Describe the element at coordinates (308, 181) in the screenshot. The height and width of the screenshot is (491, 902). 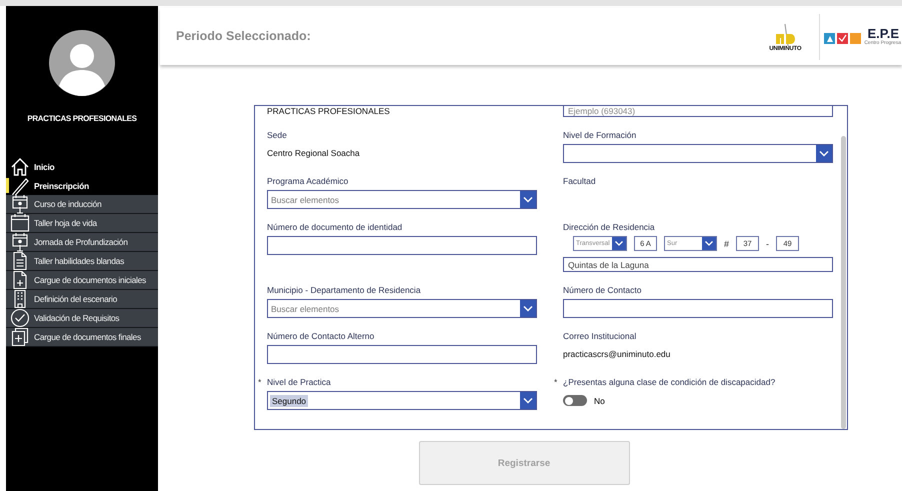
I see `field-label: Programa Académico` at that location.